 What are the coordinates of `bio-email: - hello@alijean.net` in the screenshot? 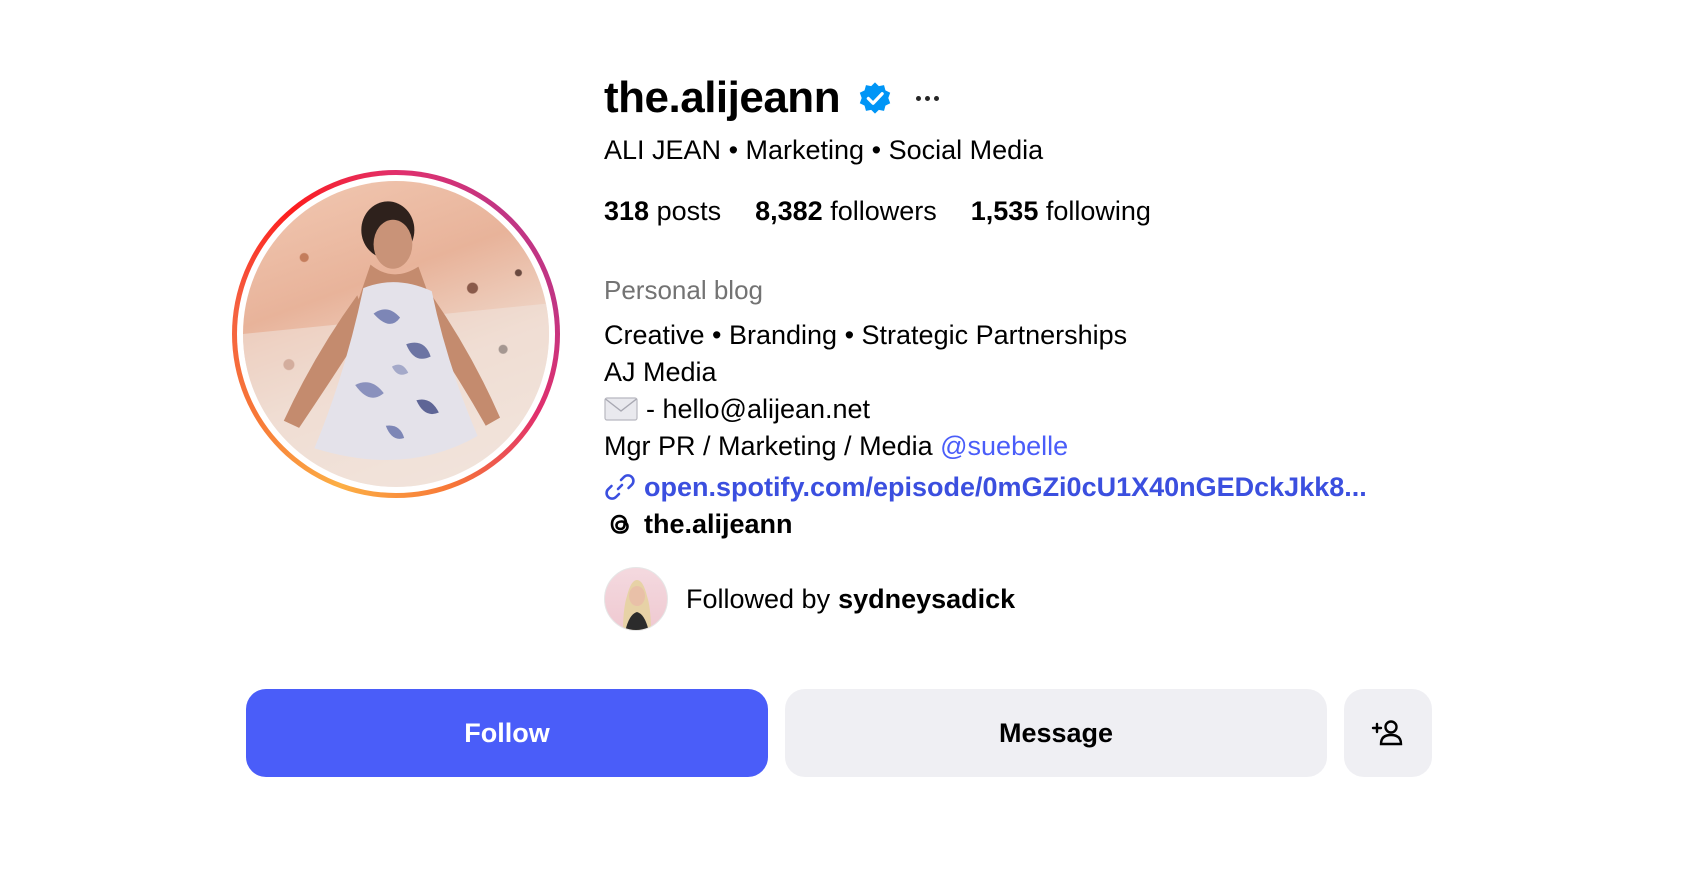 It's located at (758, 409).